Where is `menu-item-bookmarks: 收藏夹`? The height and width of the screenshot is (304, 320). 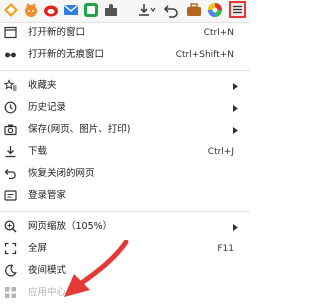 menu-item-bookmarks: 收藏夹 is located at coordinates (125, 86).